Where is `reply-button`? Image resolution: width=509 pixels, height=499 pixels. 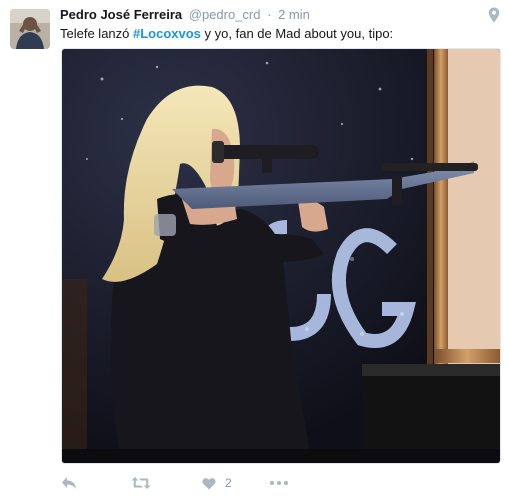 reply-button is located at coordinates (69, 483).